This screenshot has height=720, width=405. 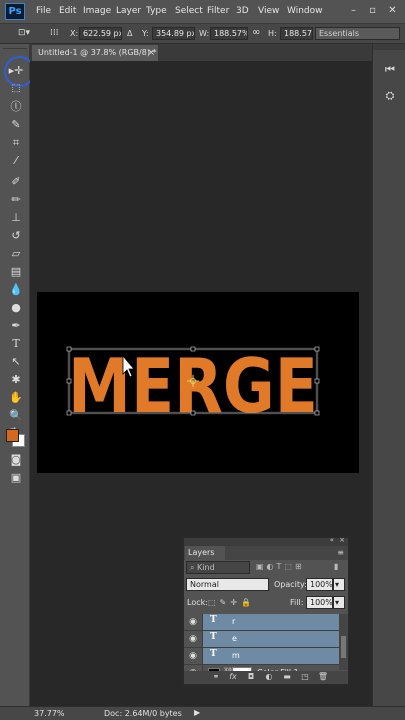 What do you see at coordinates (388, 382) in the screenshot?
I see `right-dock: ⏮ ⛭` at bounding box center [388, 382].